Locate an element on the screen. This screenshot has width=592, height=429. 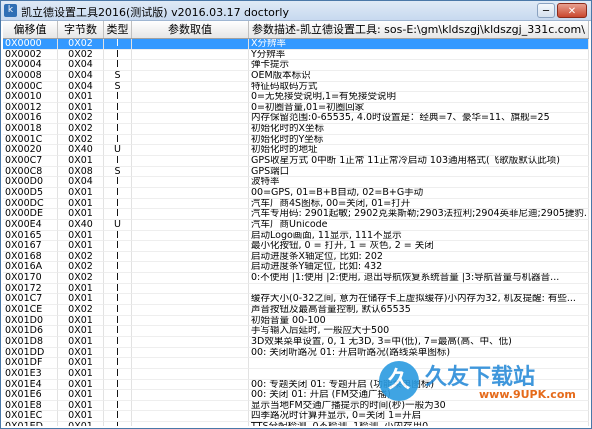
column-header-value: 参数取值 is located at coordinates (190, 29).